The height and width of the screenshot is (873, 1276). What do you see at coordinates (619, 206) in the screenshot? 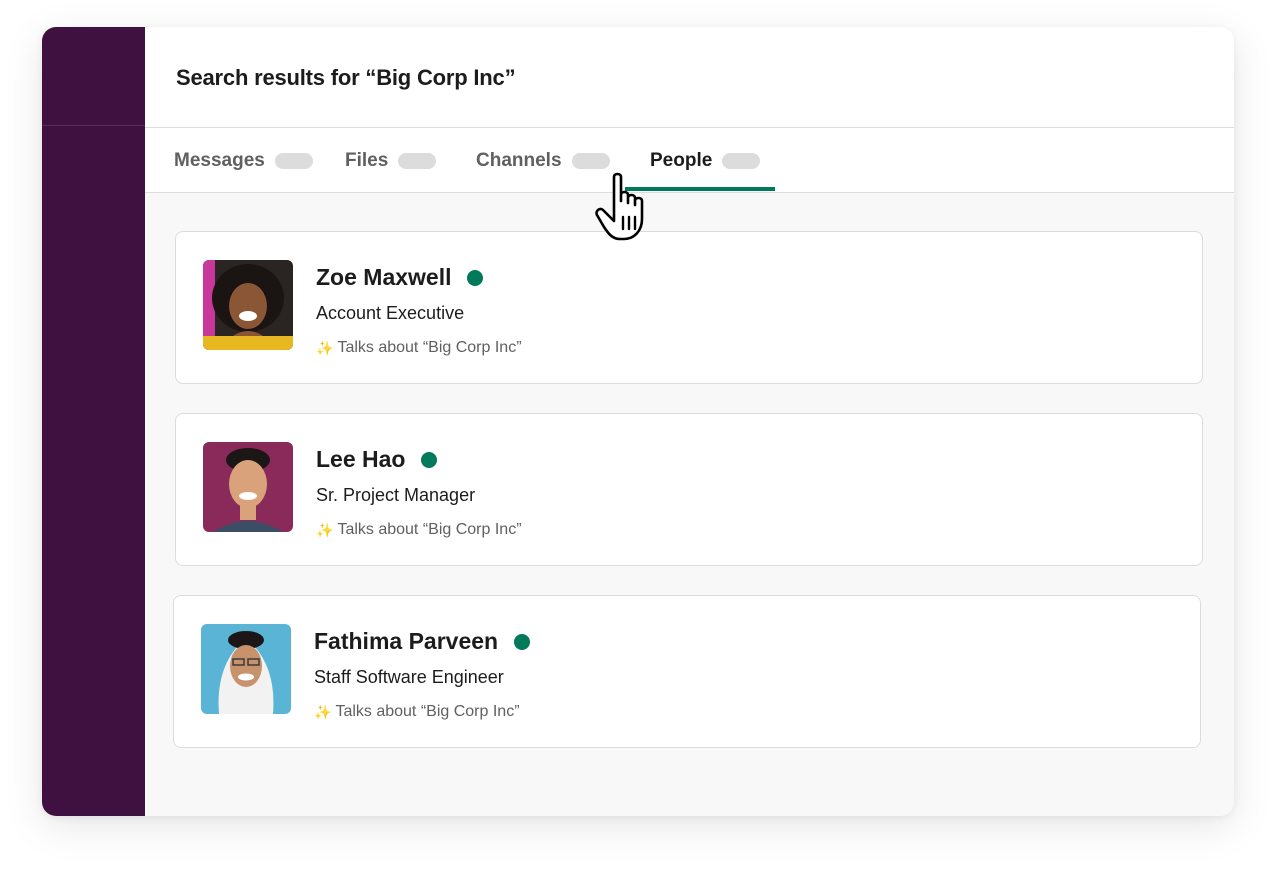
I see `hand-pointer-cursor-icon` at bounding box center [619, 206].